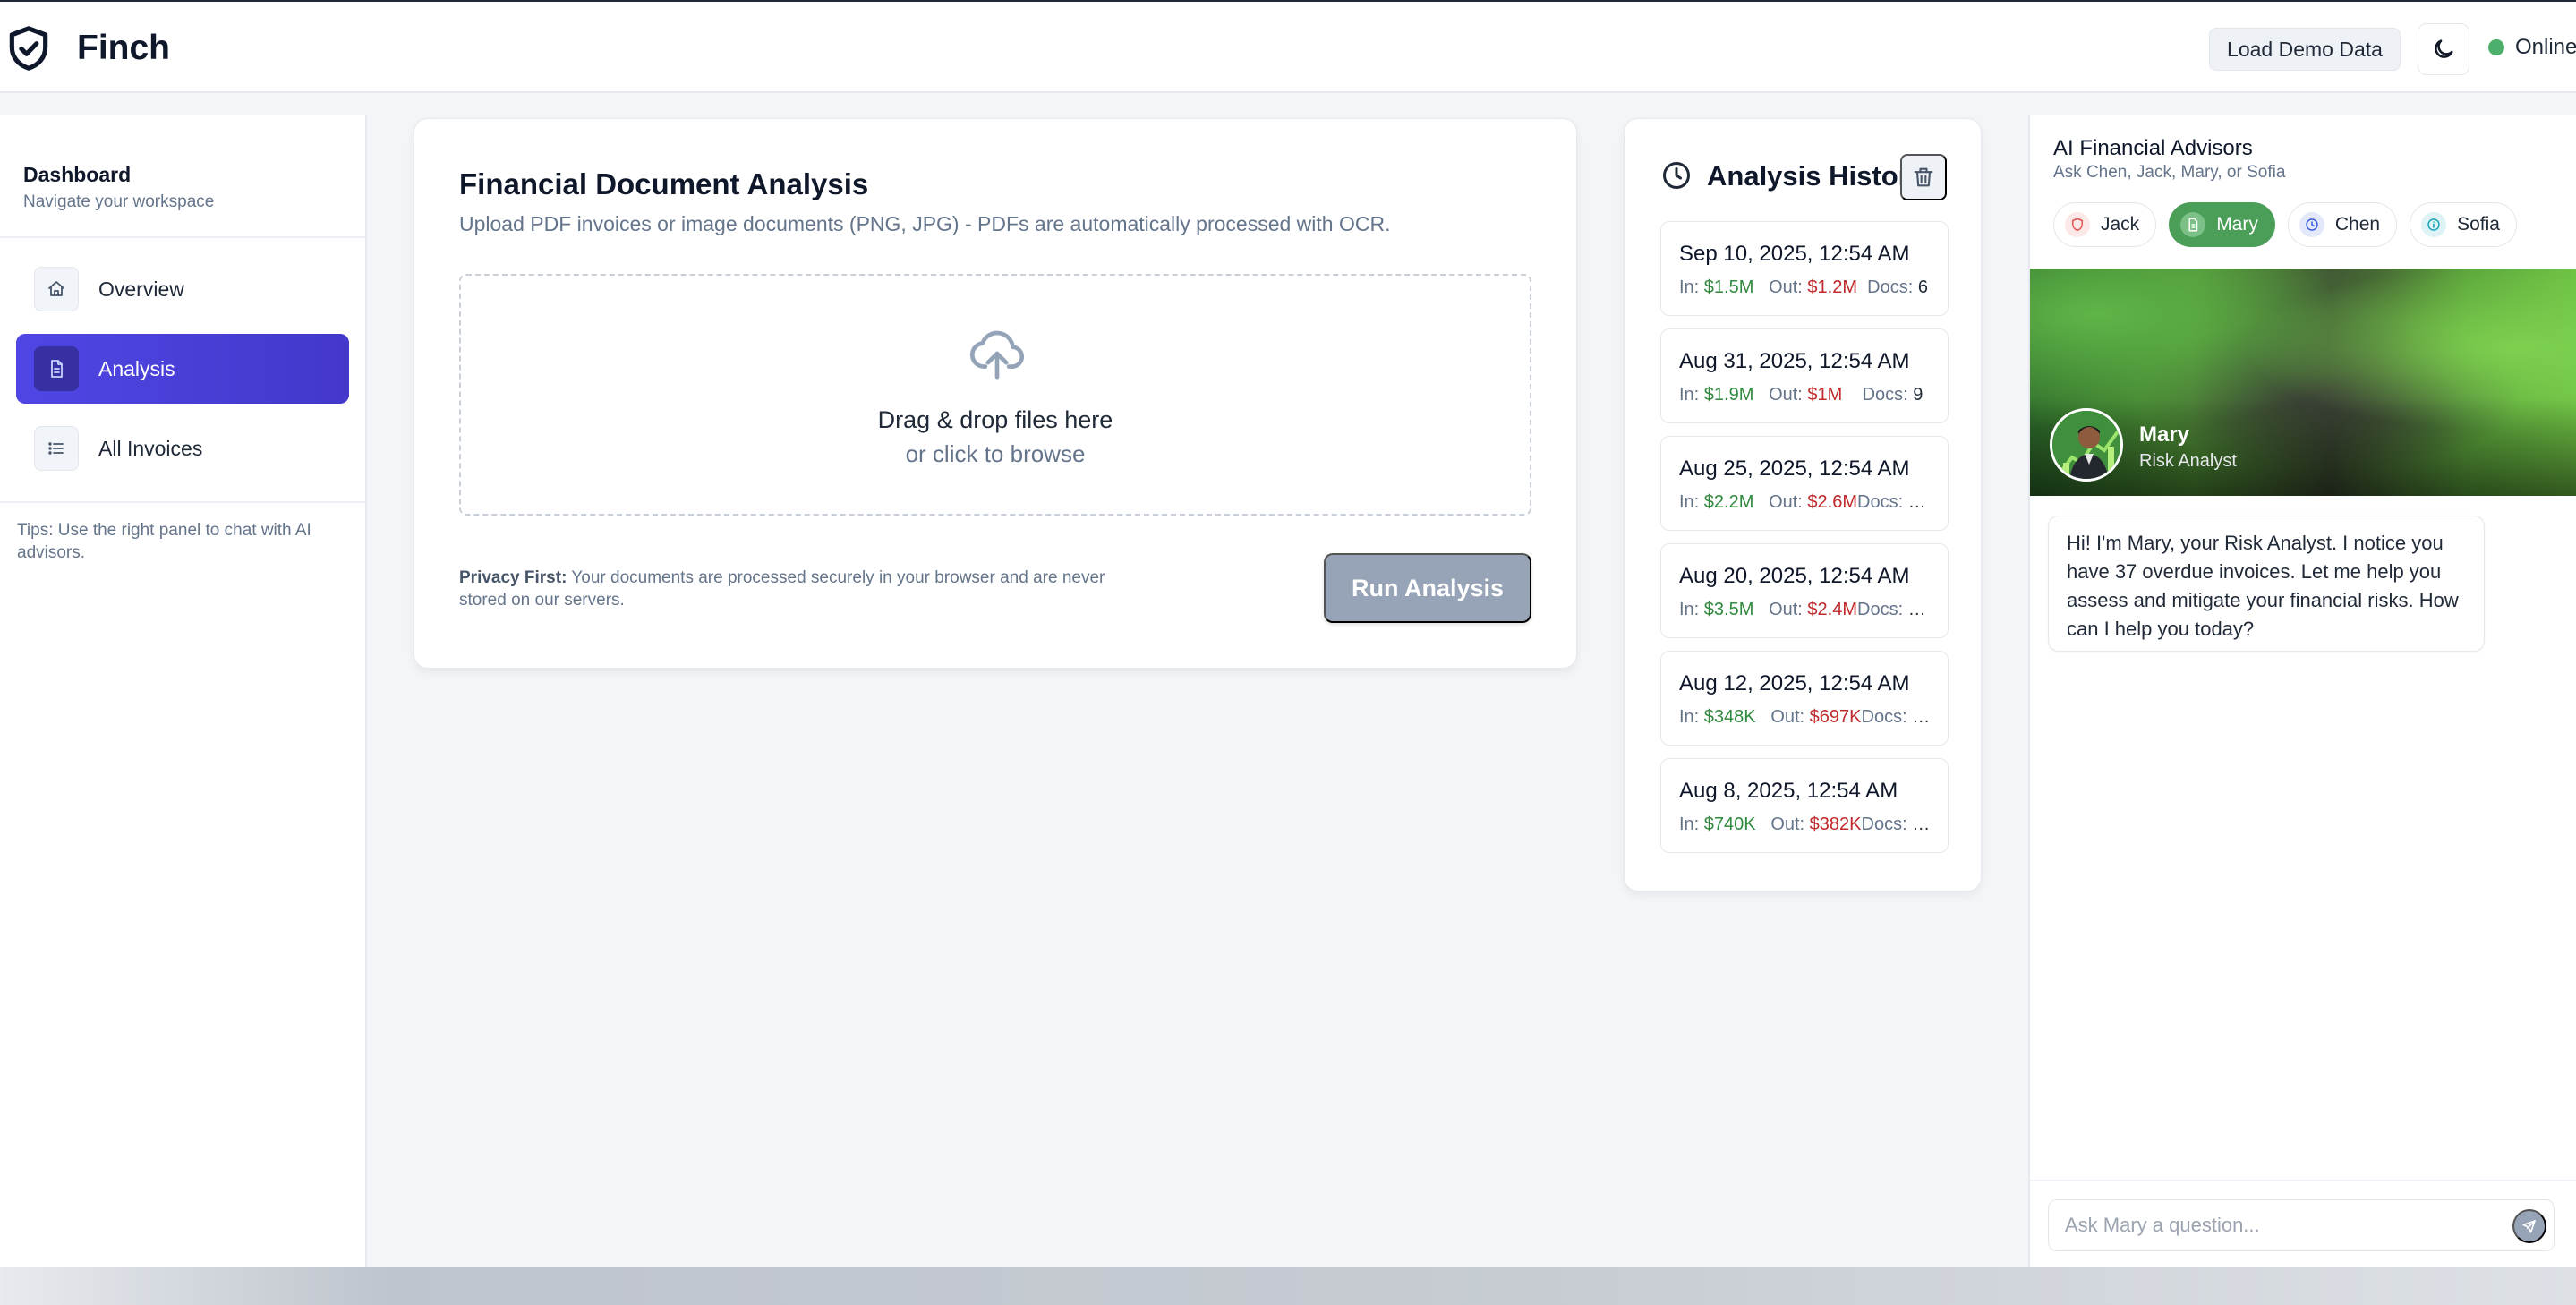  I want to click on history-in-amount: $2.2M, so click(1728, 502).